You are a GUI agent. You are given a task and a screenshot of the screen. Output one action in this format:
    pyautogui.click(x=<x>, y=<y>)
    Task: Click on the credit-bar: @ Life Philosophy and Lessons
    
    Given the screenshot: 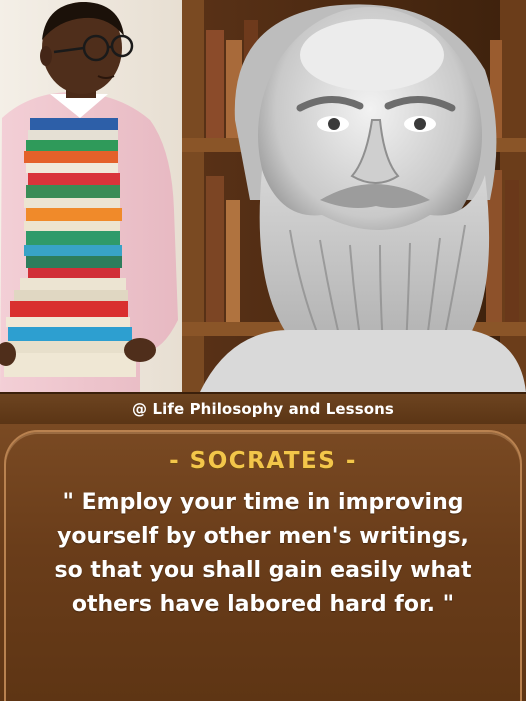 What is the action you would take?
    pyautogui.click(x=263, y=408)
    